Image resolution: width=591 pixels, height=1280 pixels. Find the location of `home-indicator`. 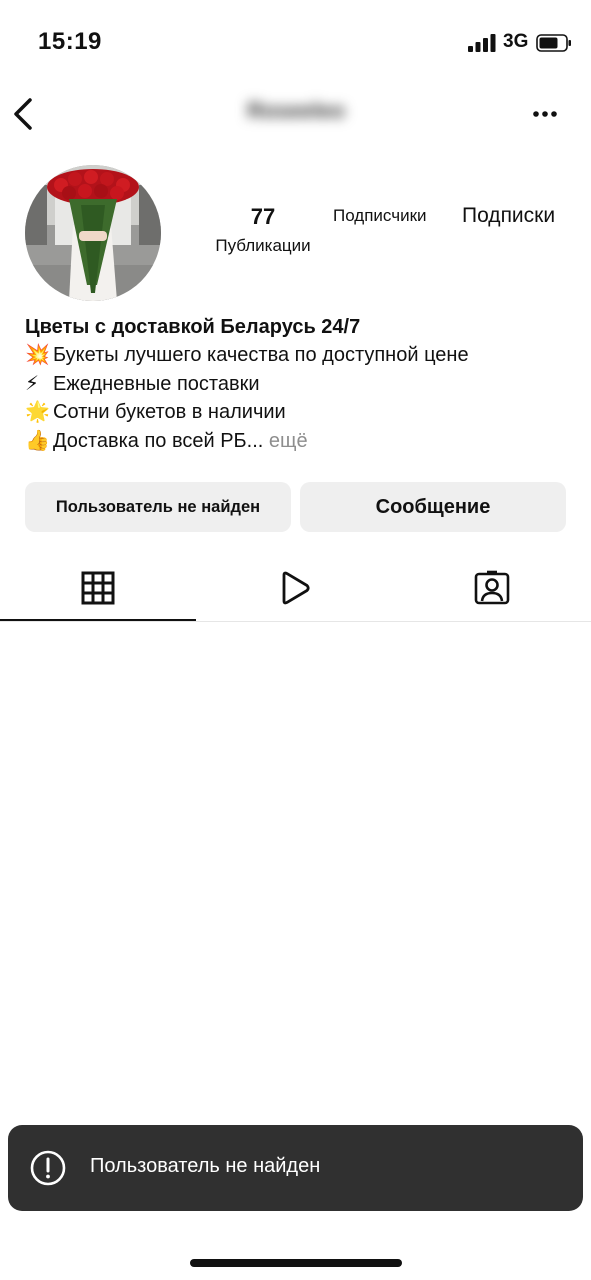

home-indicator is located at coordinates (296, 1263).